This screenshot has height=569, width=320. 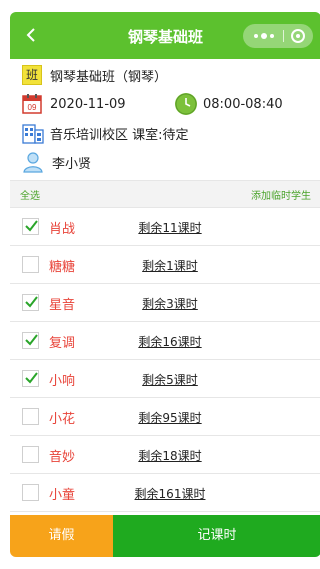 I want to click on student-name: 小童, so click(x=62, y=495).